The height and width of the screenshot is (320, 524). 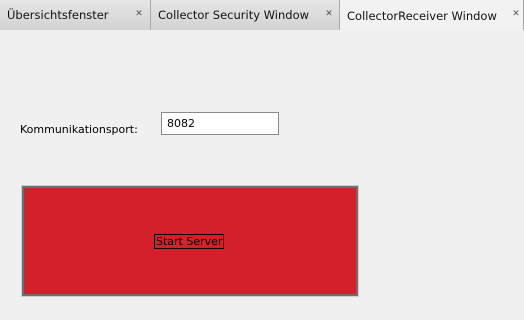 I want to click on start-server-label: Start Server, so click(x=189, y=241).